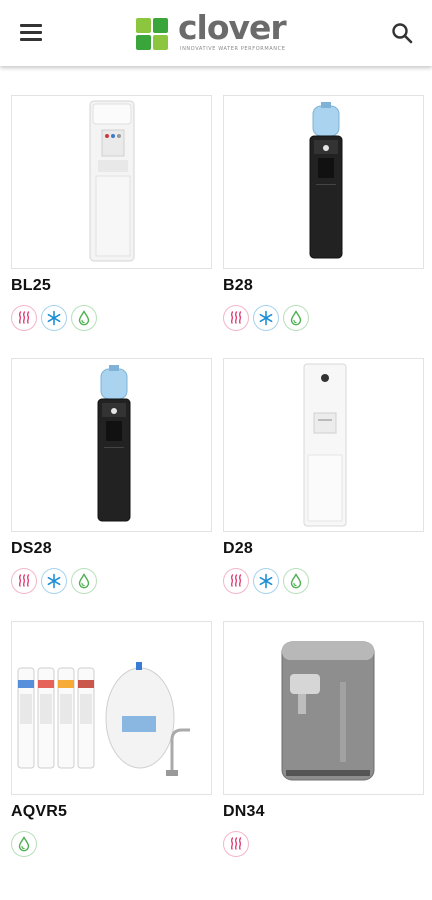 Image resolution: width=432 pixels, height=900 pixels. I want to click on clover-logo: clover INNOVATIVE WATER PERFORMANCE, so click(221, 31).